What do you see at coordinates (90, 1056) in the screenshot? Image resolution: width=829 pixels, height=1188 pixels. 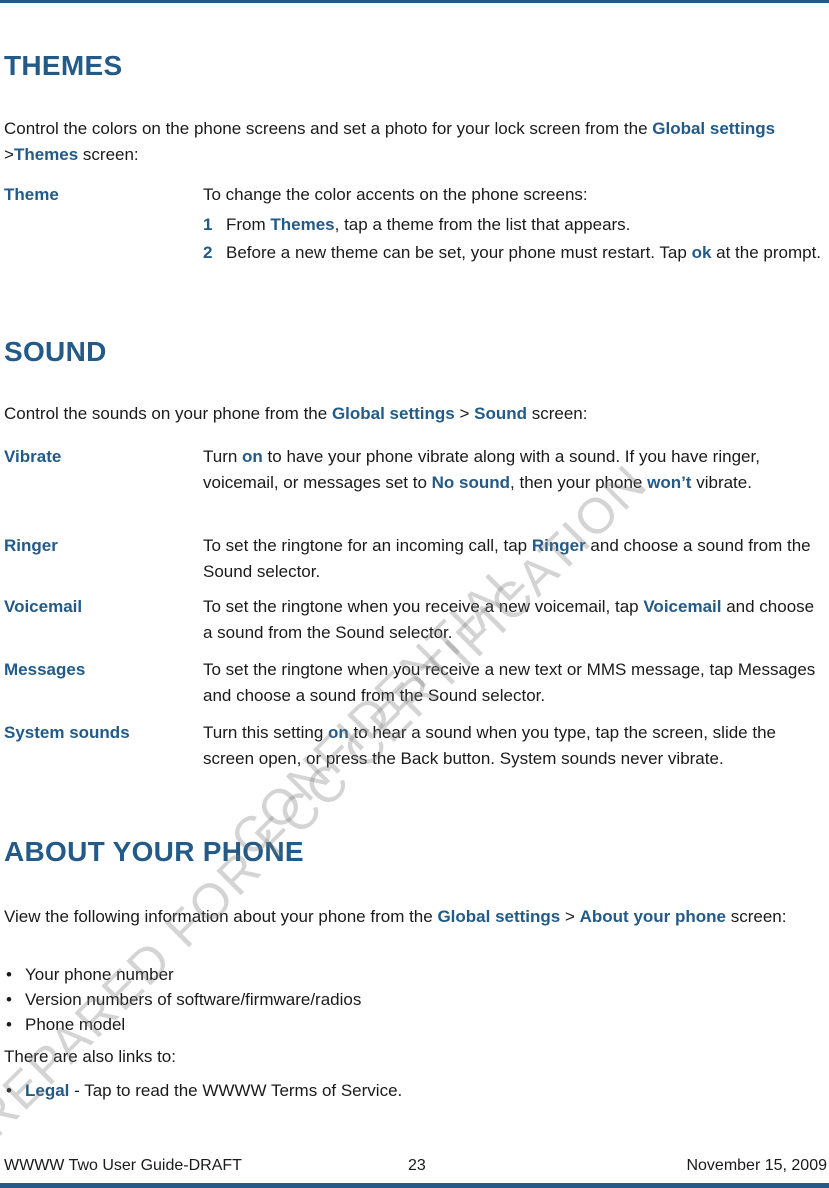 I see `links-intro: There are also links to:` at bounding box center [90, 1056].